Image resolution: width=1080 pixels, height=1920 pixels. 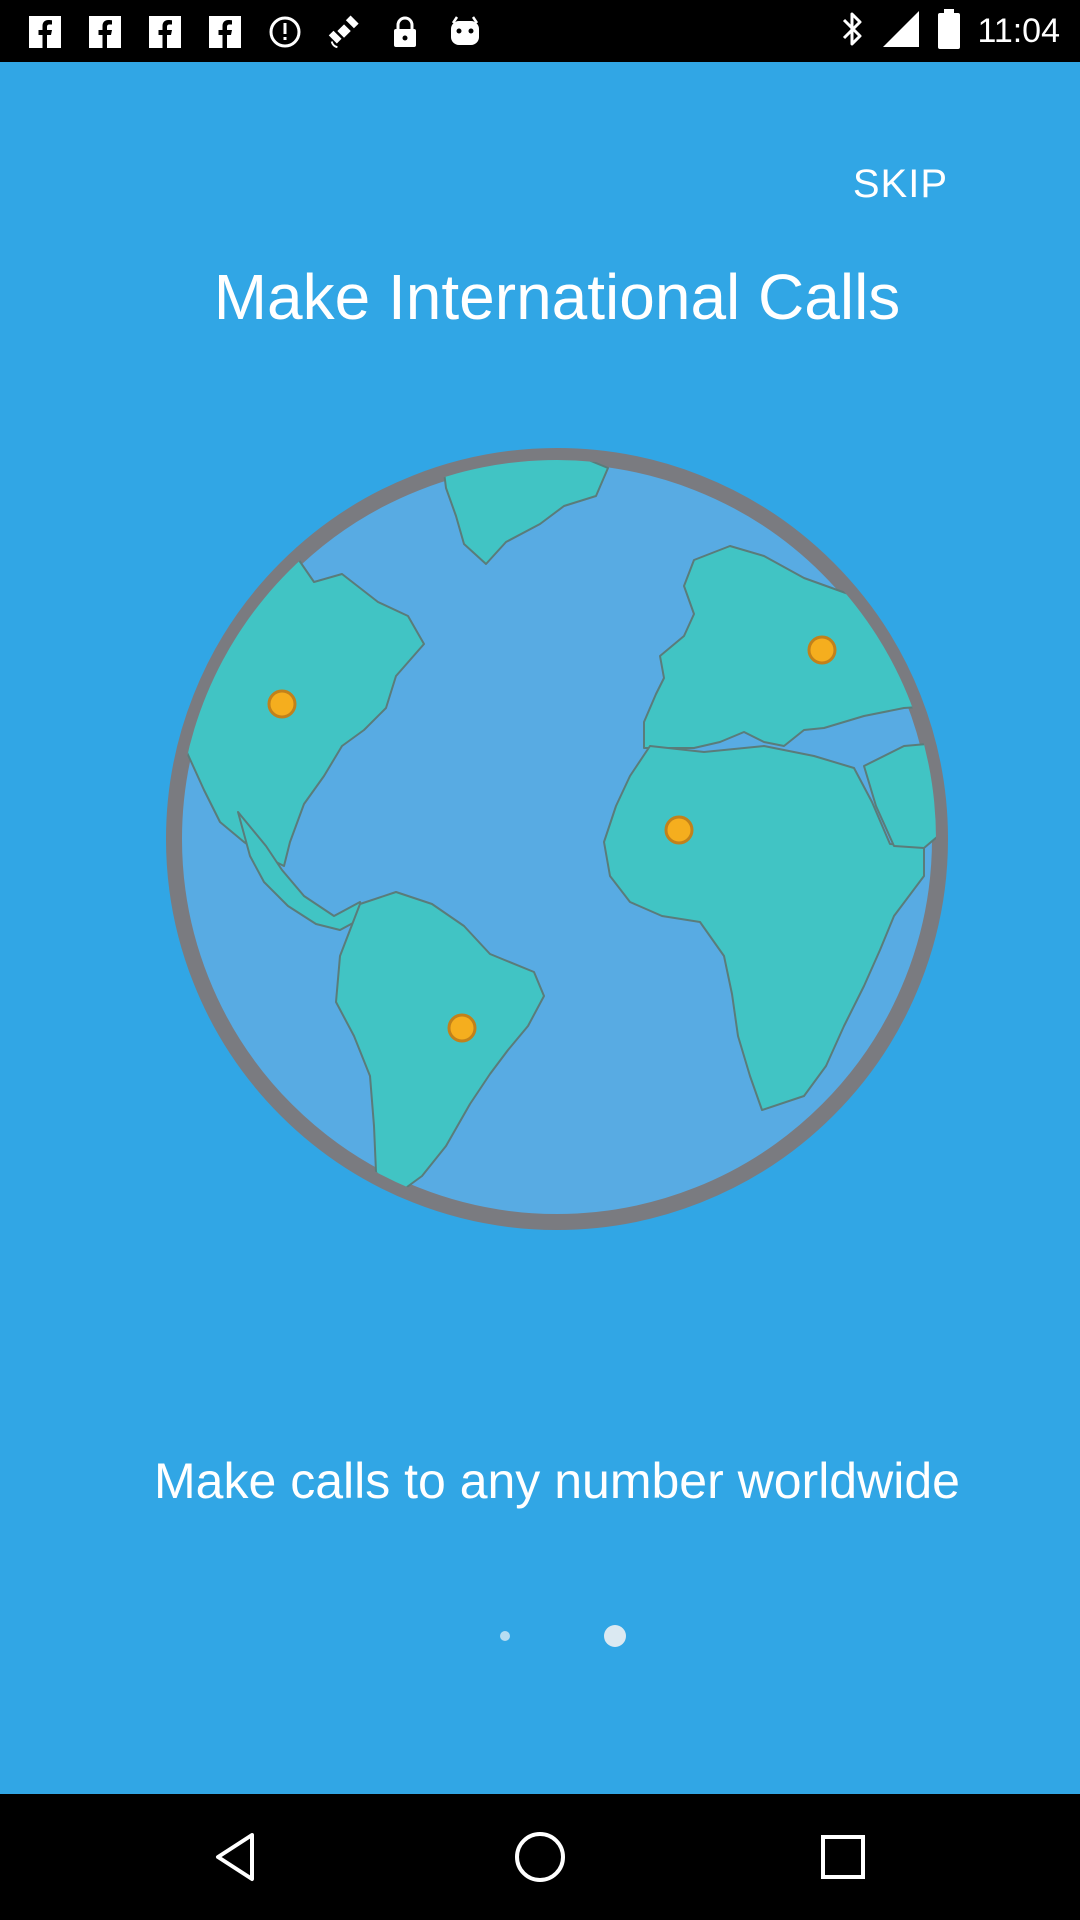 What do you see at coordinates (822, 650) in the screenshot?
I see `location-marker-europe` at bounding box center [822, 650].